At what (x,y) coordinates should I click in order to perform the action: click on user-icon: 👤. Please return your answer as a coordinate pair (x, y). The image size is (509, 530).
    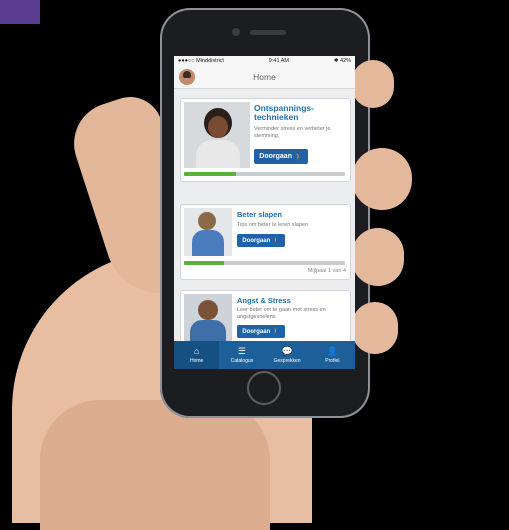
    Looking at the image, I should click on (332, 350).